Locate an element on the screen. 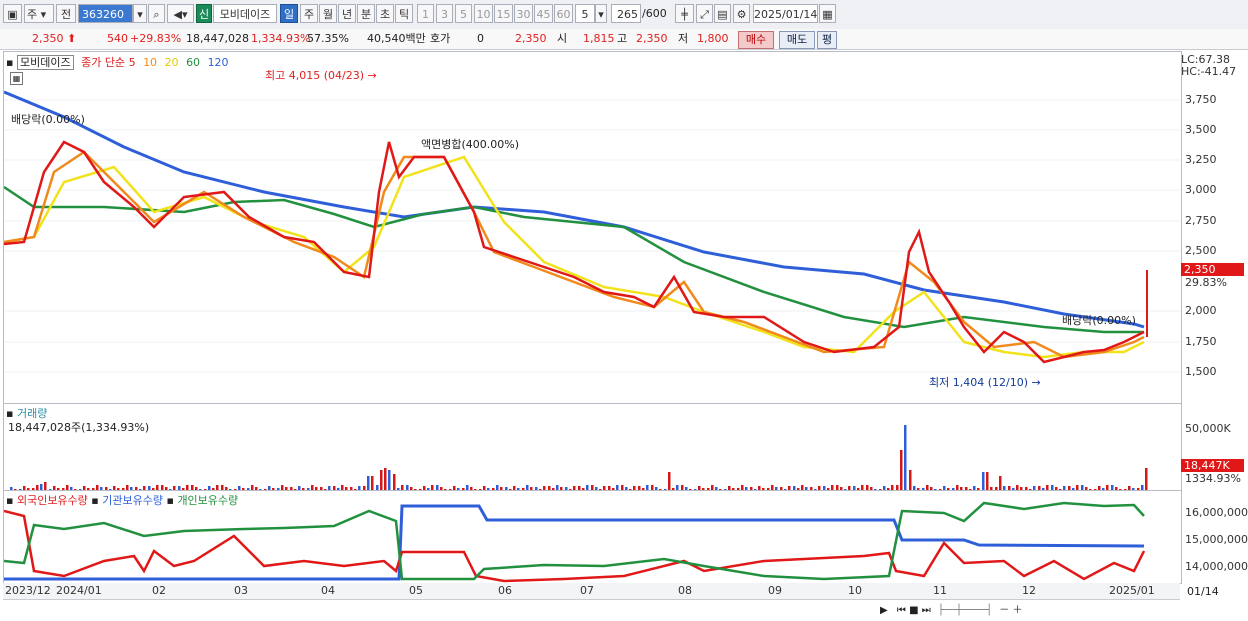 The height and width of the screenshot is (621, 1248). period-minute-tab: 분 is located at coordinates (366, 13).